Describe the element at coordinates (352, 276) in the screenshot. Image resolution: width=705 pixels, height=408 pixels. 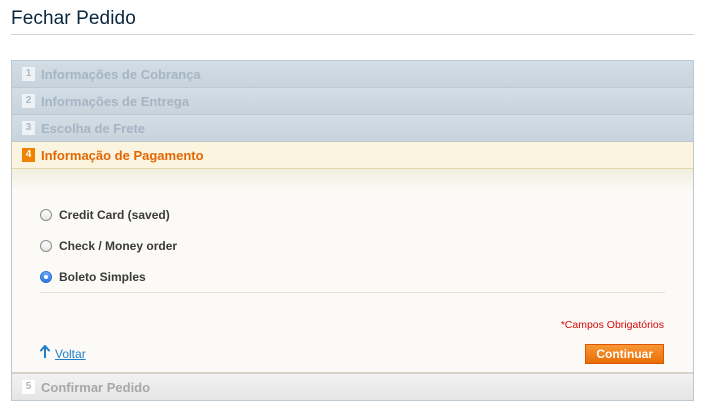
I see `payment-method-boleto: Boleto Simples` at that location.